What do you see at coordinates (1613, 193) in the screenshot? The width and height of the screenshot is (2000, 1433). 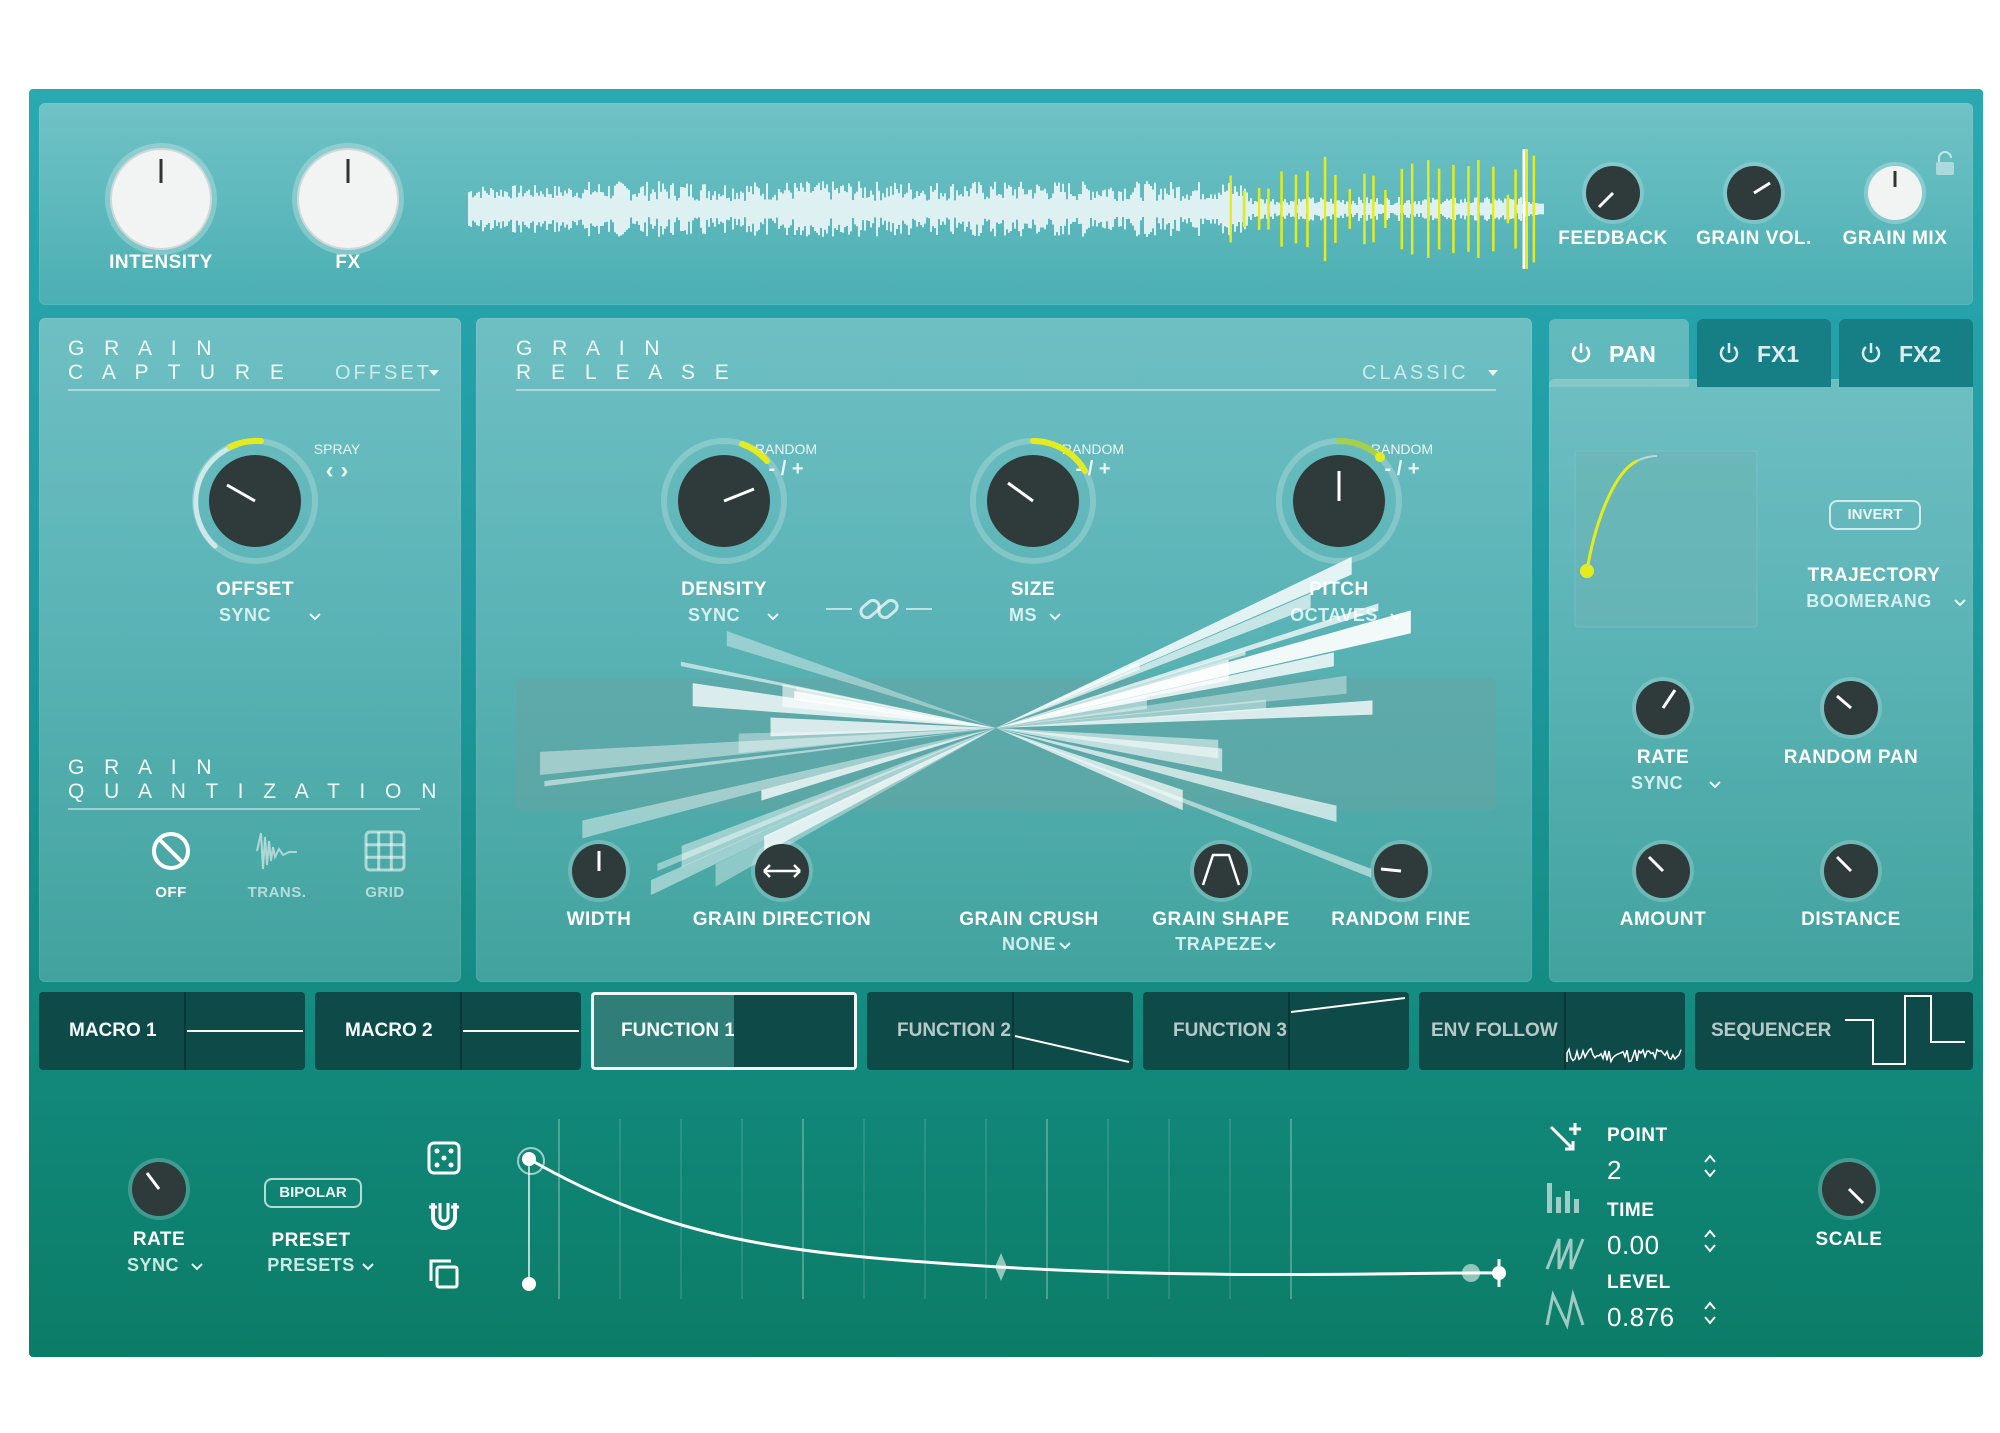 I see `feedback-knob` at bounding box center [1613, 193].